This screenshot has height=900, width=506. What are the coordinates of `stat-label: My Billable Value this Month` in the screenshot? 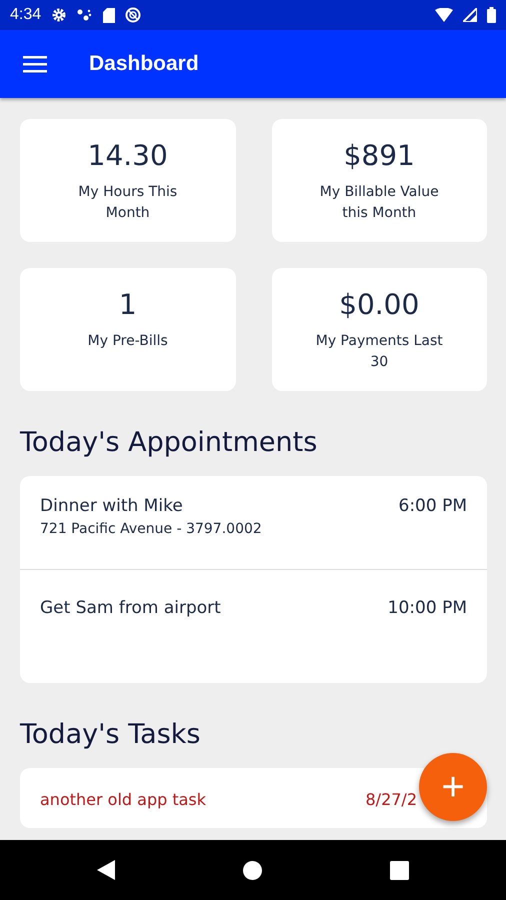 It's located at (379, 203).